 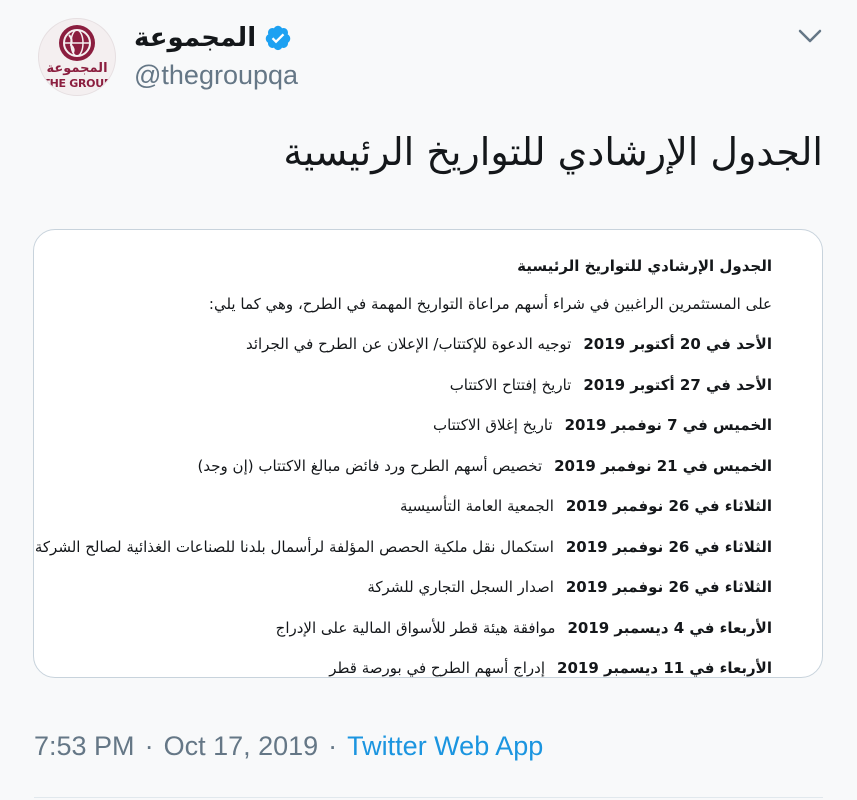 I want to click on row-event: اصدار السجل التجاري للشركة, so click(x=460, y=587).